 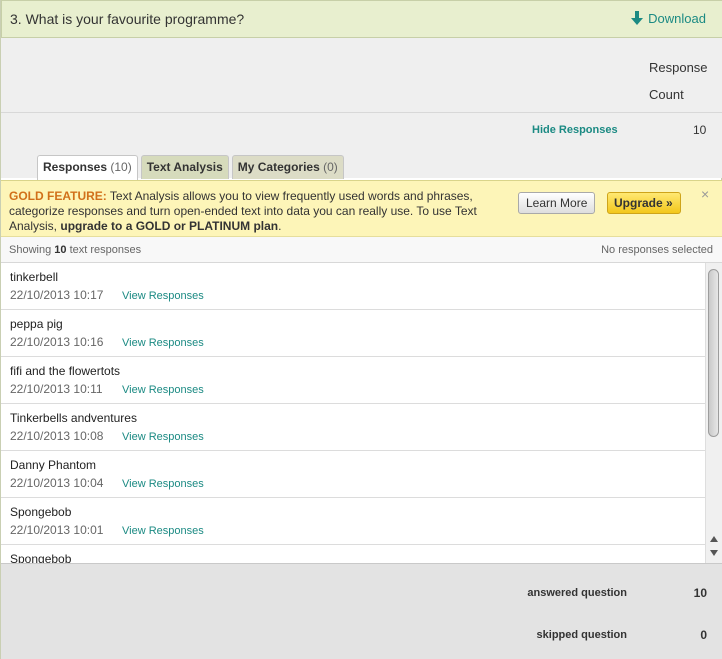 What do you see at coordinates (700, 130) in the screenshot?
I see `response-count-value: 10` at bounding box center [700, 130].